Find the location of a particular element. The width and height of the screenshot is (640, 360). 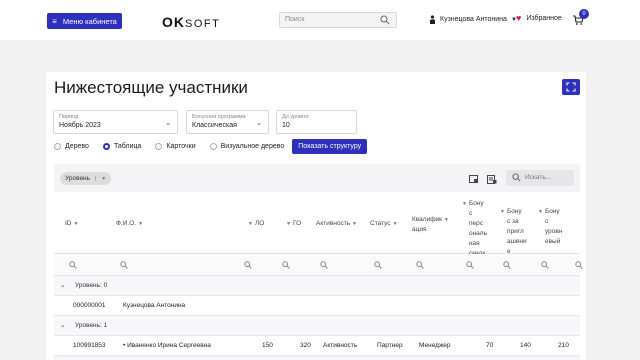

period-value: Ноябрь 2023 is located at coordinates (80, 125).